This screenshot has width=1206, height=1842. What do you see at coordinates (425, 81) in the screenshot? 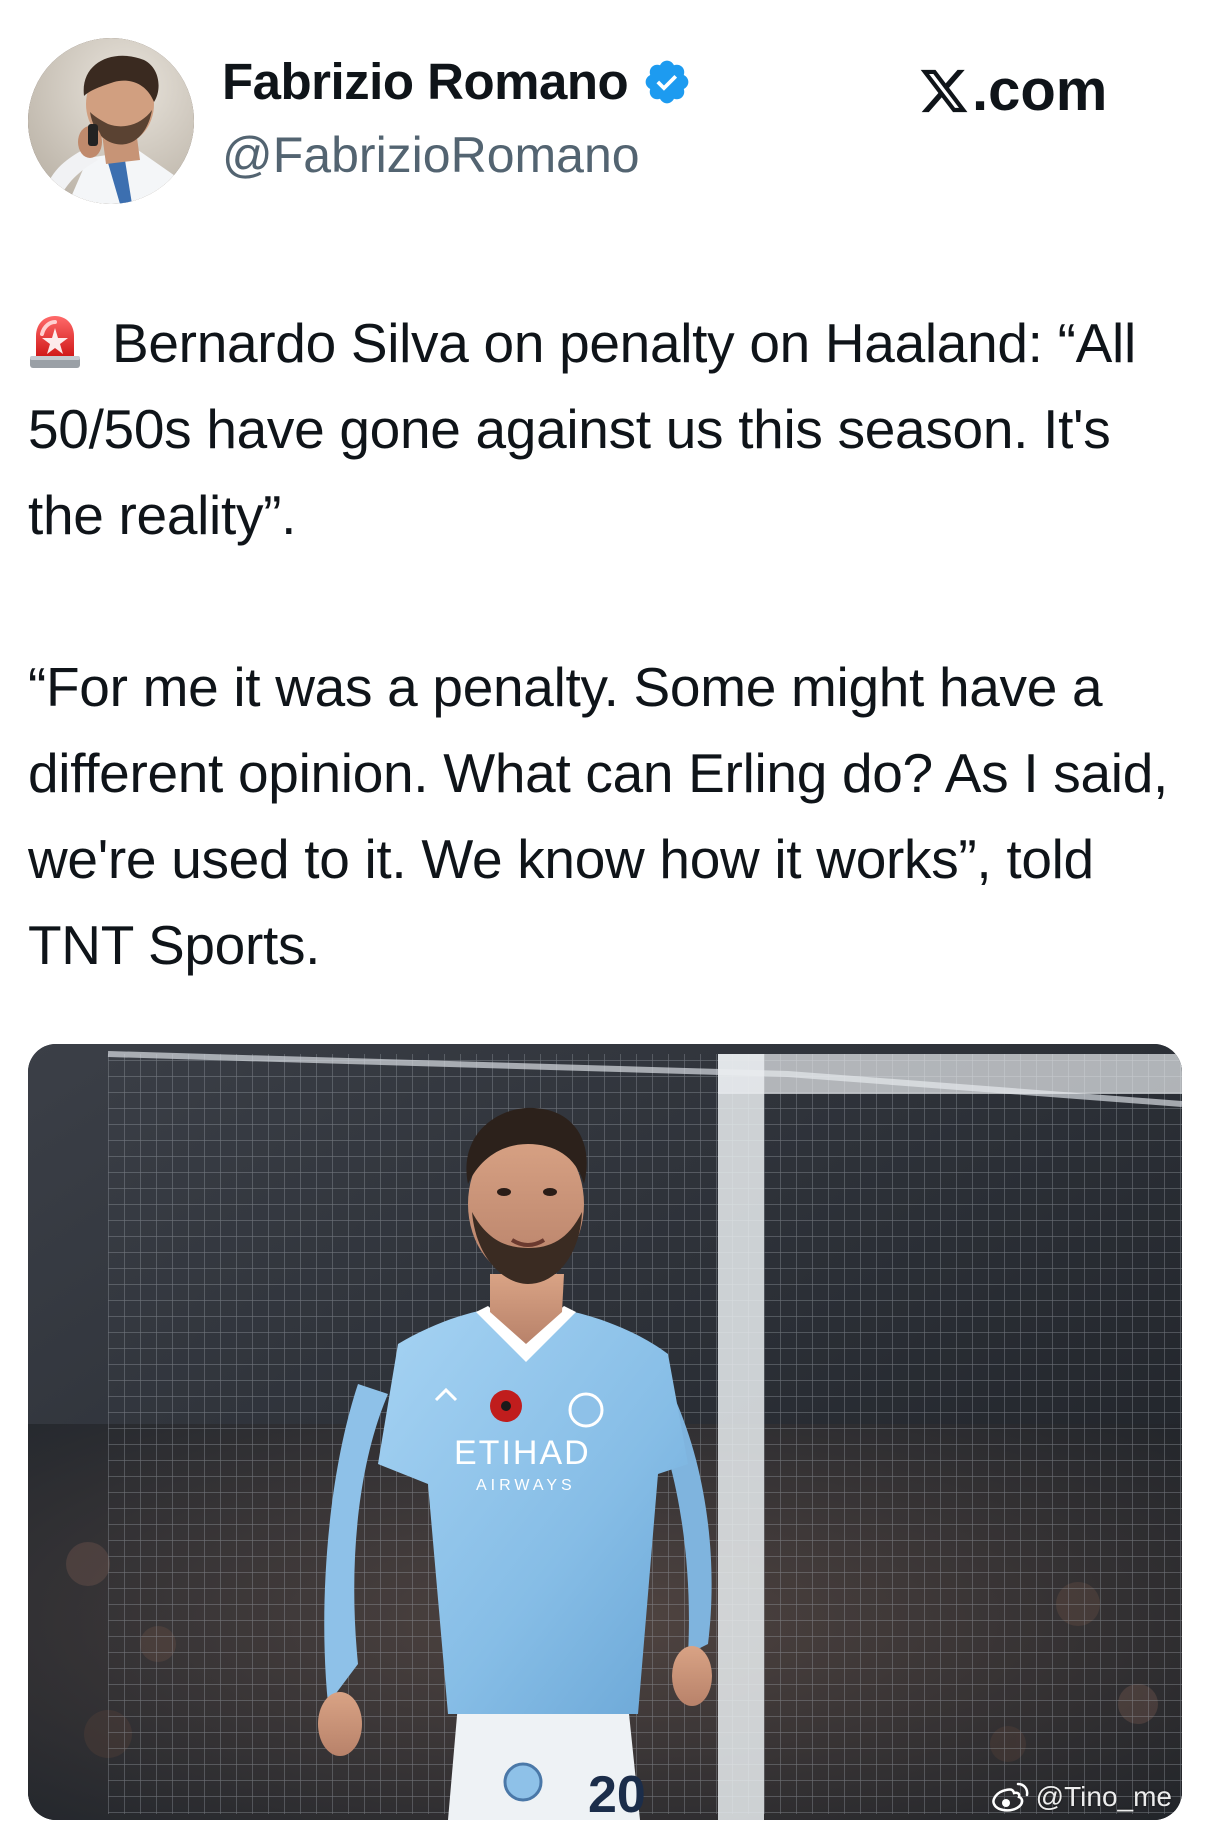
I see `display-name: Fabrizio Romano` at bounding box center [425, 81].